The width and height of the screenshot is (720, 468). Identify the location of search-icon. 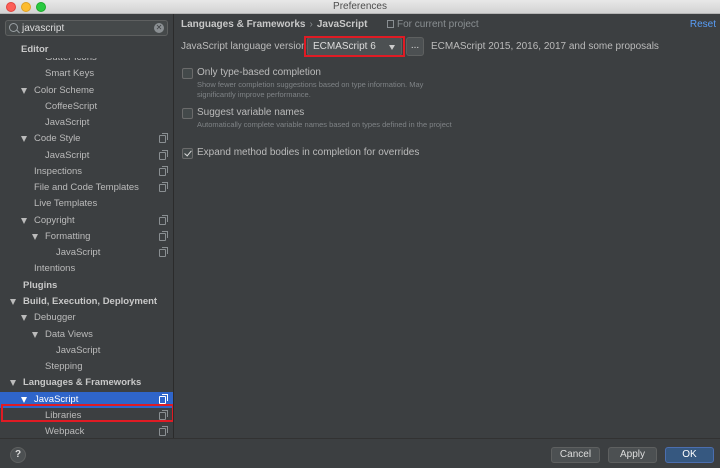
(13, 27).